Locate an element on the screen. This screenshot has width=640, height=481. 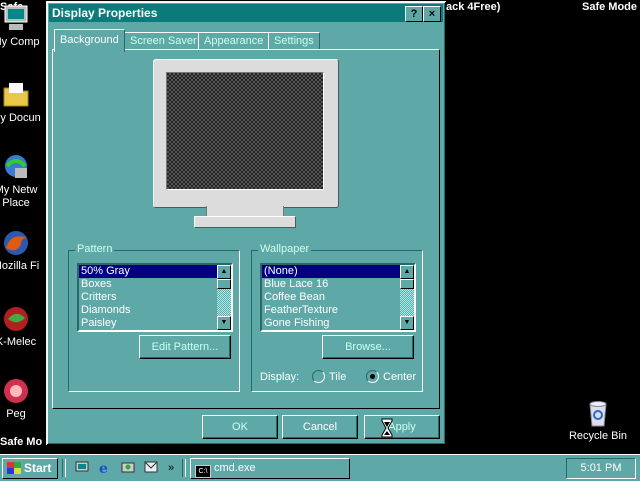
start-button: Start is located at coordinates (30, 468).